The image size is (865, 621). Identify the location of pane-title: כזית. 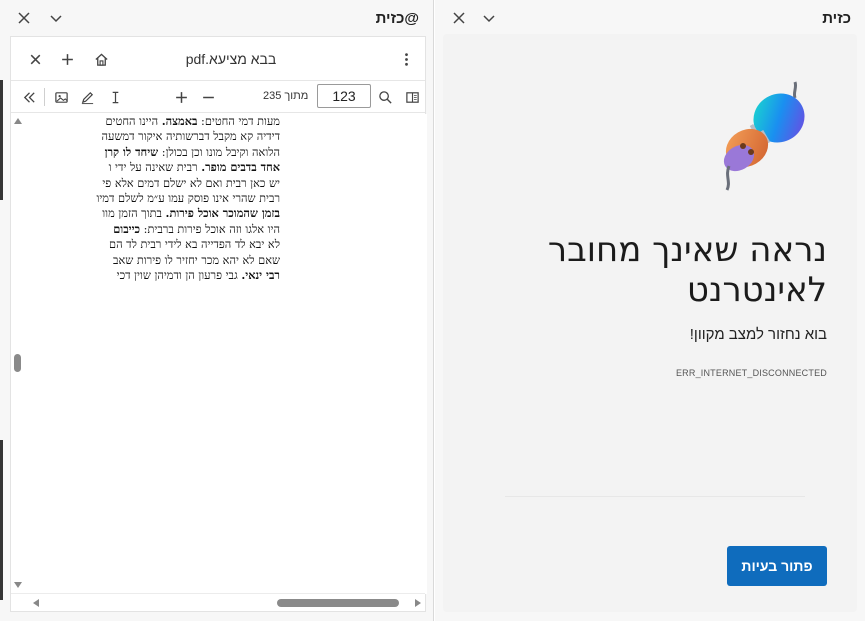
(836, 18).